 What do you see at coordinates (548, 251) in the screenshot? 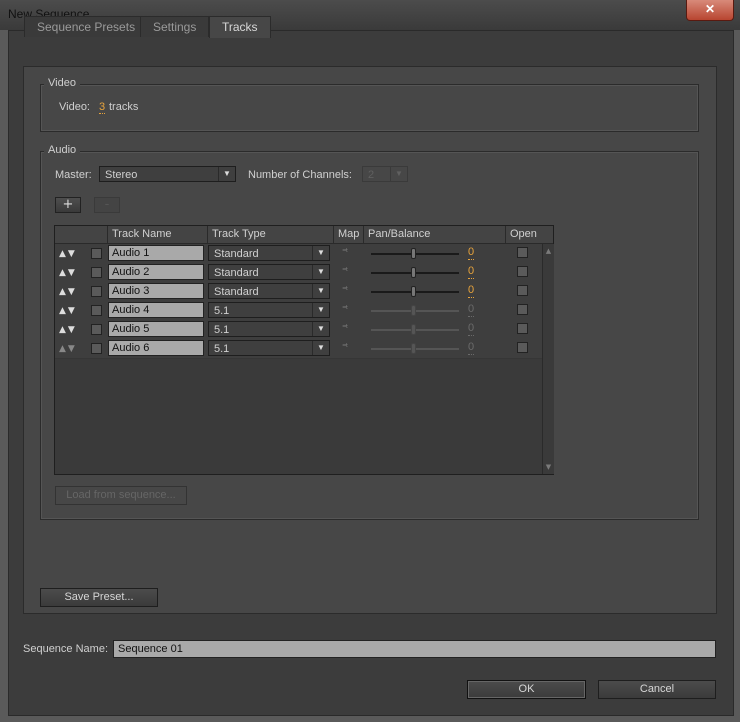
I see `scroll-up-icon: ▲` at bounding box center [548, 251].